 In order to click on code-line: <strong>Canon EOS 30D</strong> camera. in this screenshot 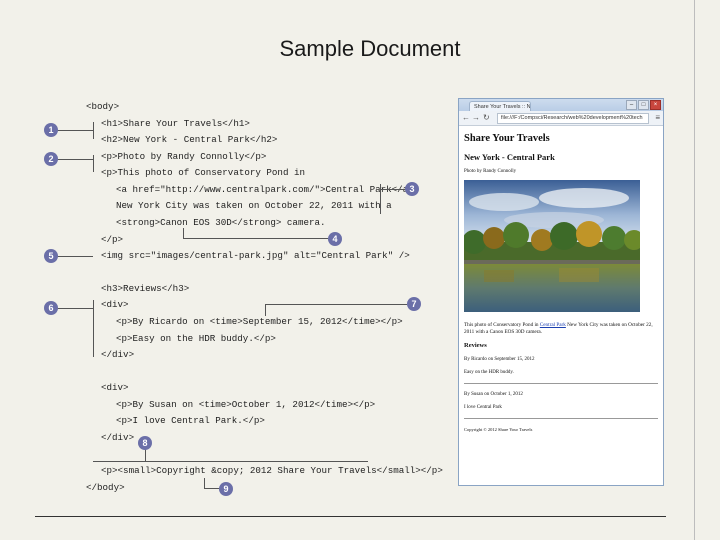, I will do `click(221, 222)`.